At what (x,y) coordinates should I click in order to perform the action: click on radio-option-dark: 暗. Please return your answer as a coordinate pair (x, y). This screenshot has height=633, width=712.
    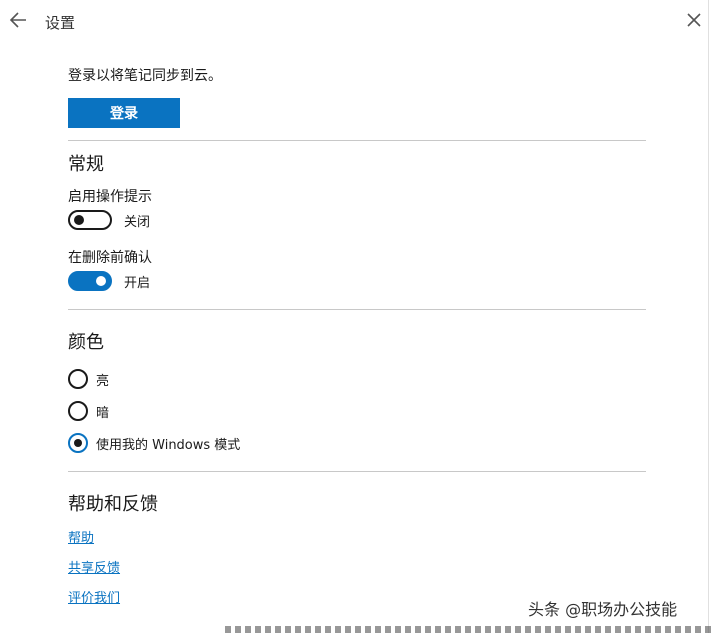
    Looking at the image, I should click on (88, 411).